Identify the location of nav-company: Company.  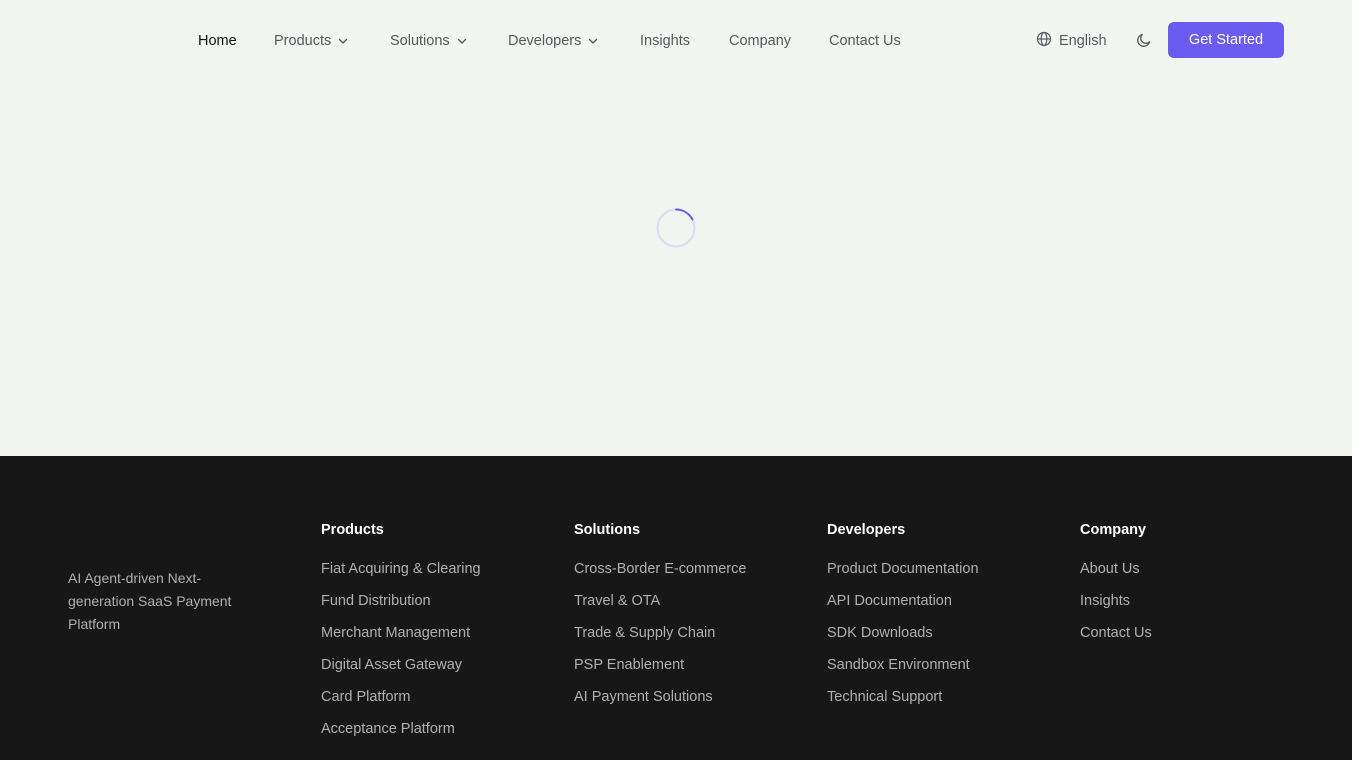
(760, 41).